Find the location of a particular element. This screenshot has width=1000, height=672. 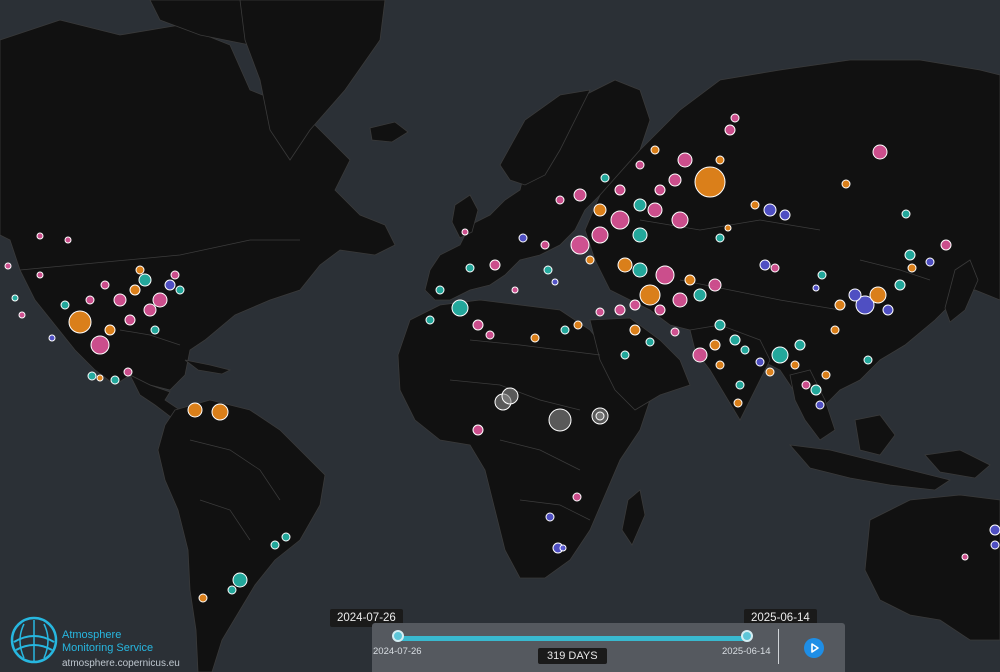

timeline-start-handle is located at coordinates (398, 636).